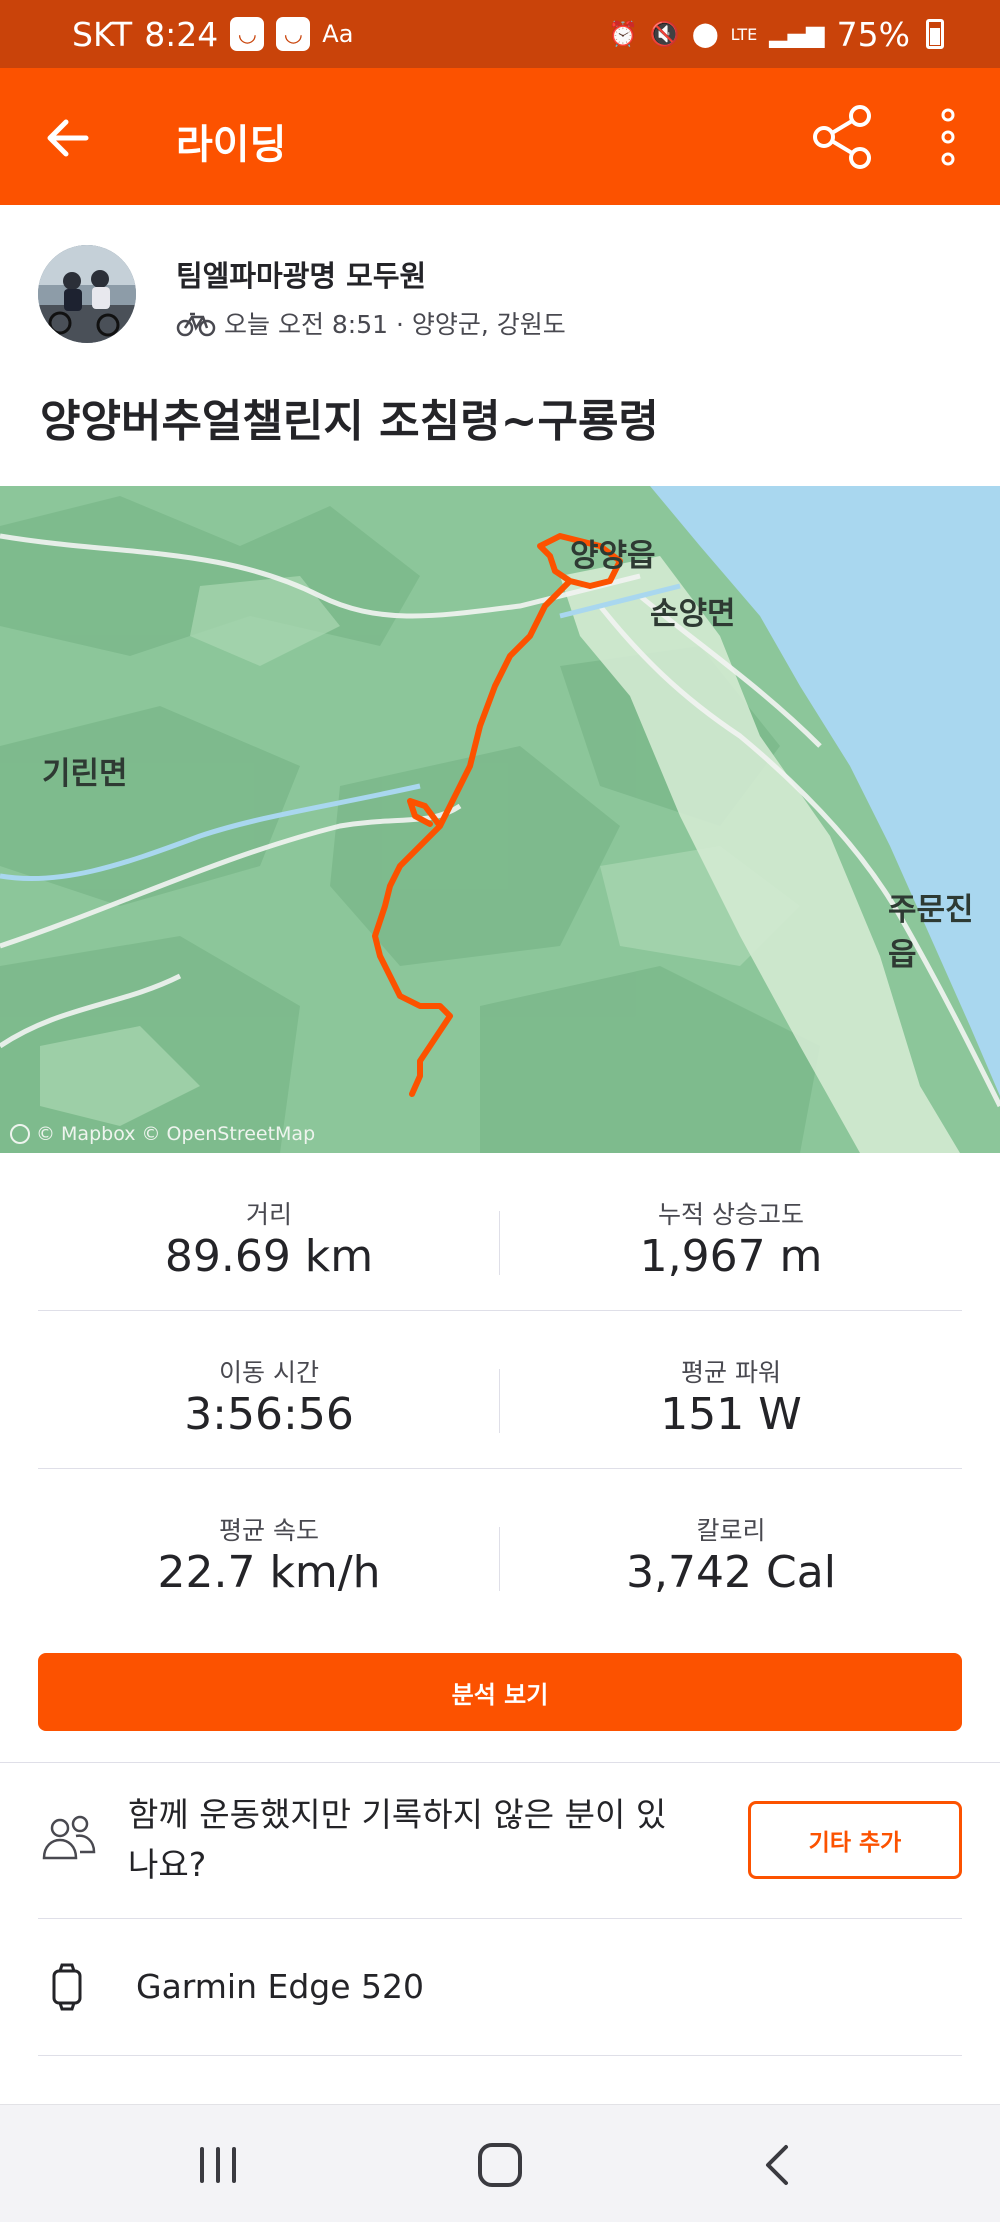 The image size is (1000, 2222). I want to click on home-icon, so click(500, 2165).